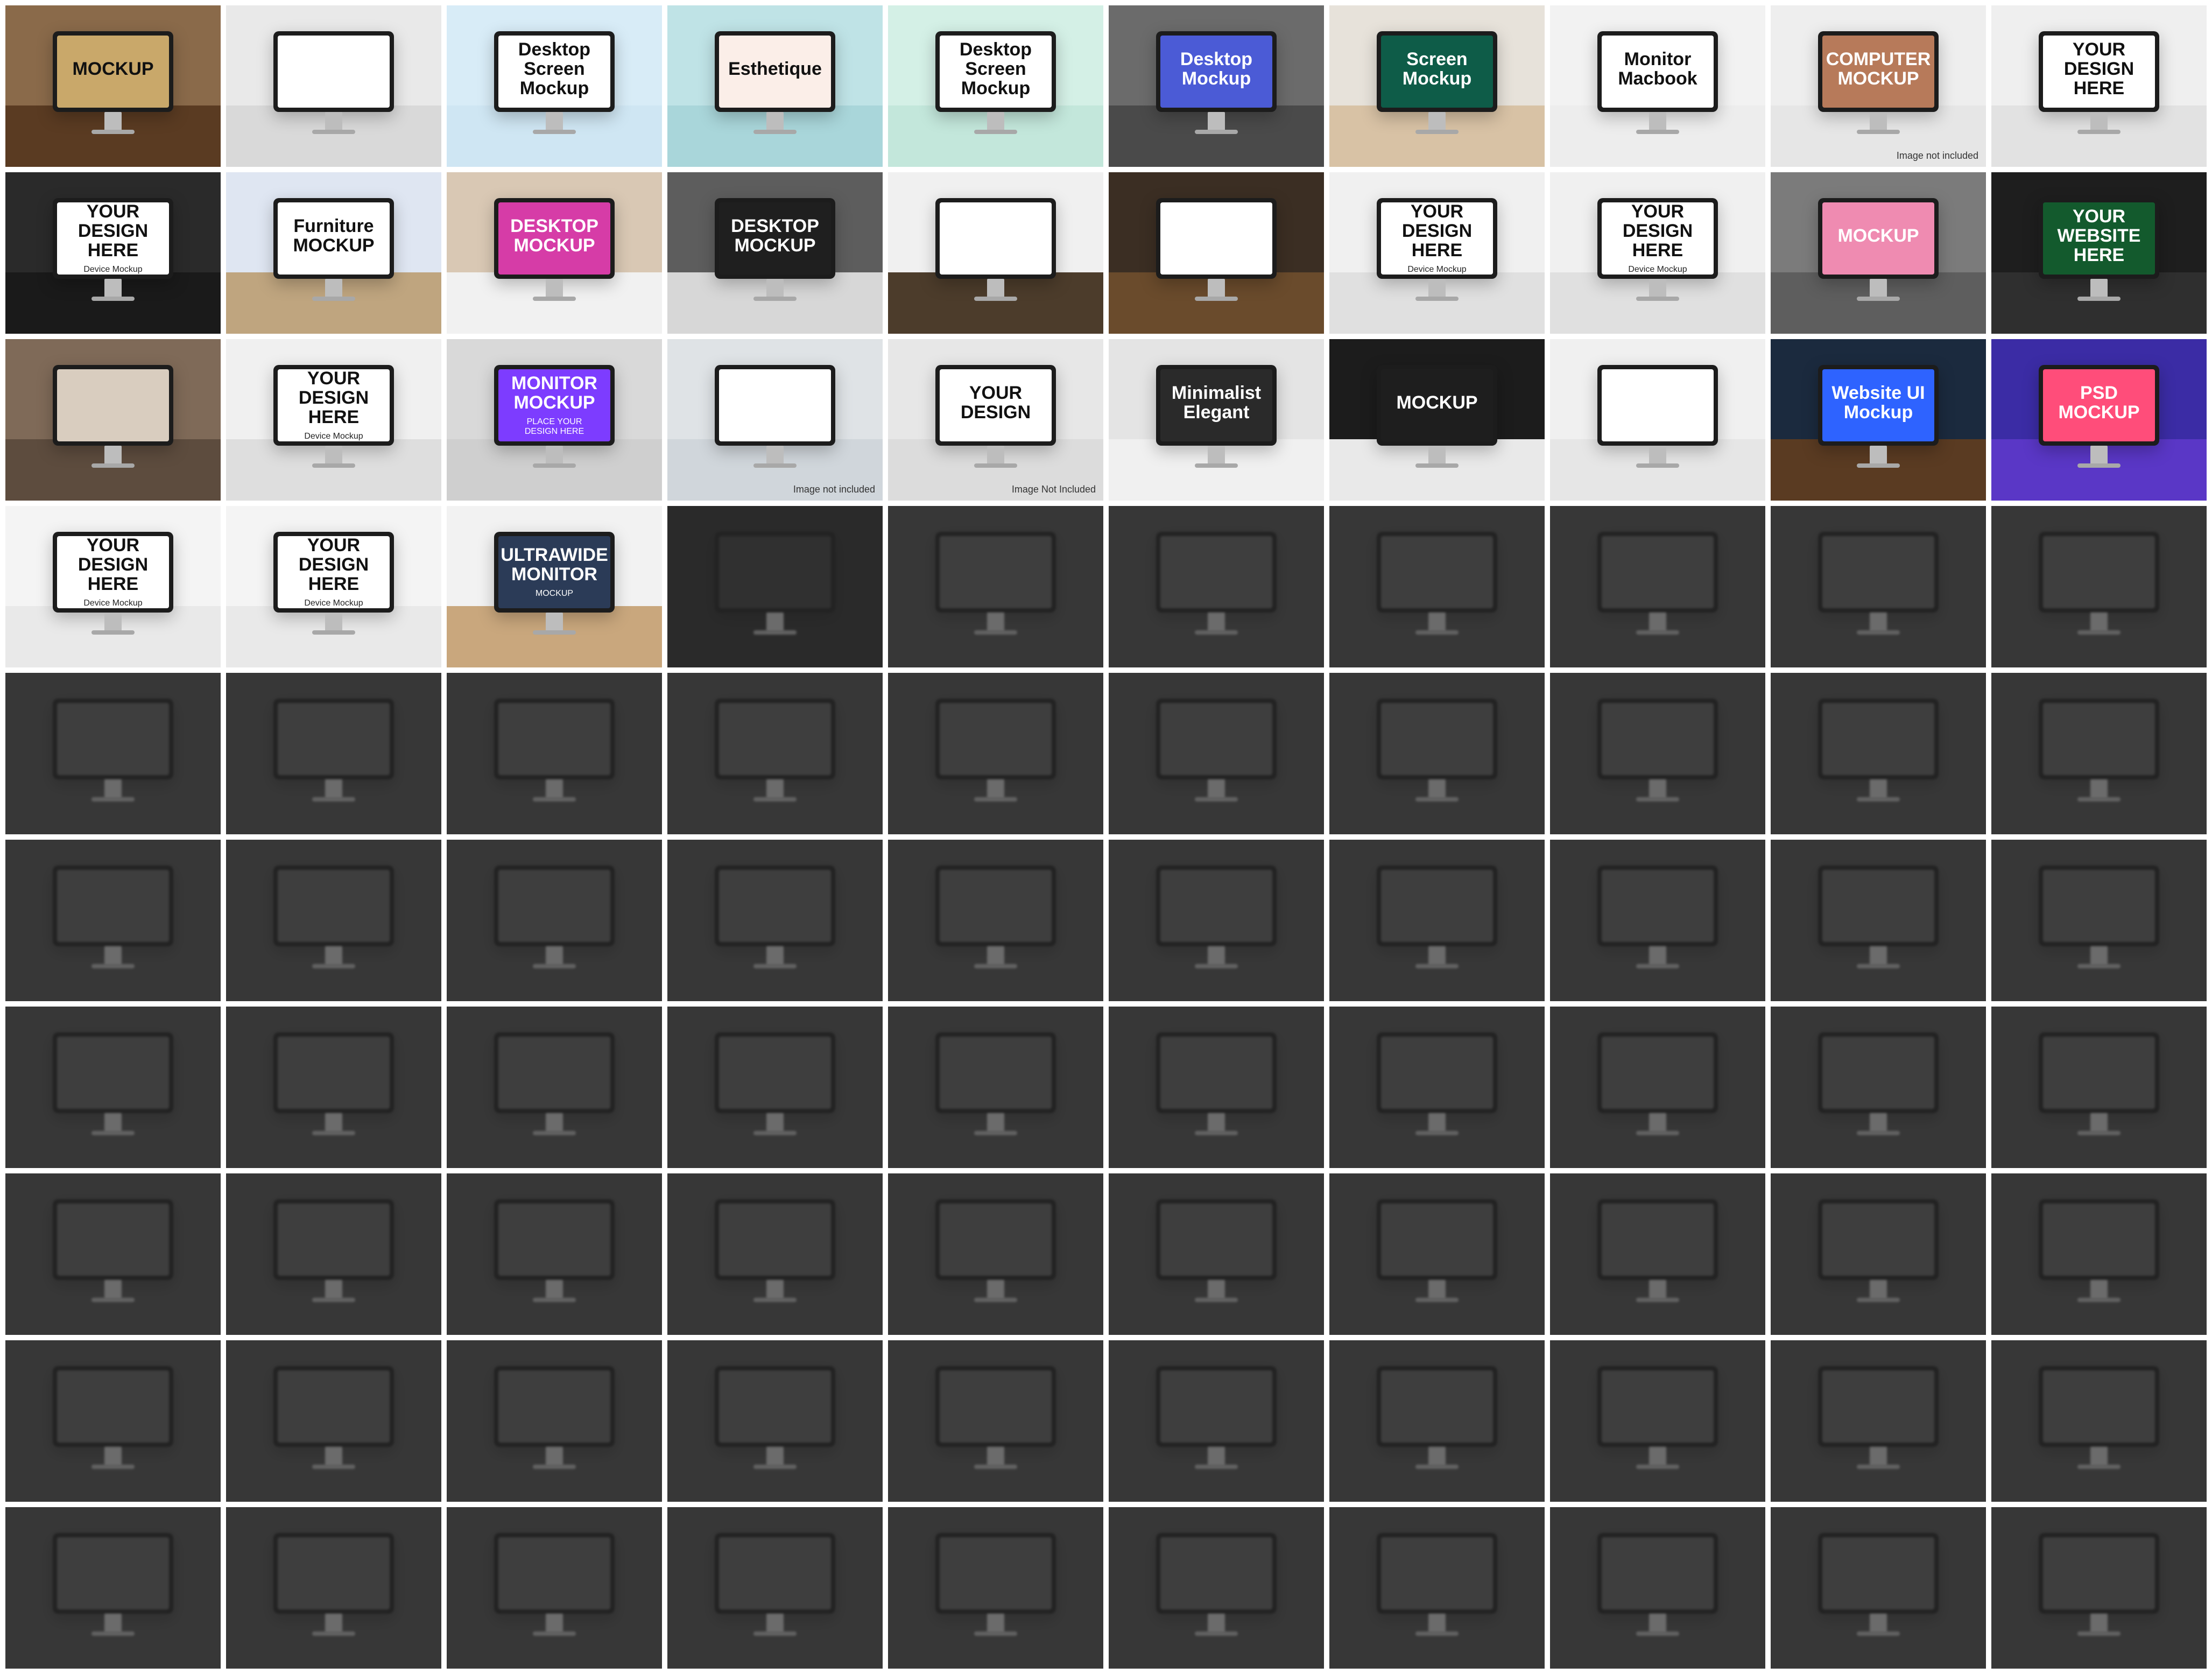 Image resolution: width=2212 pixels, height=1674 pixels. What do you see at coordinates (333, 253) in the screenshot?
I see `gallery-tile: Furniture MOCKUP` at bounding box center [333, 253].